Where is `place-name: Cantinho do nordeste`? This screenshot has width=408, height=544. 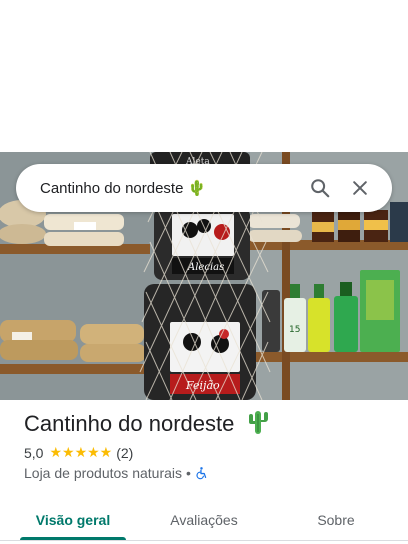
place-name: Cantinho do nordeste is located at coordinates (129, 423).